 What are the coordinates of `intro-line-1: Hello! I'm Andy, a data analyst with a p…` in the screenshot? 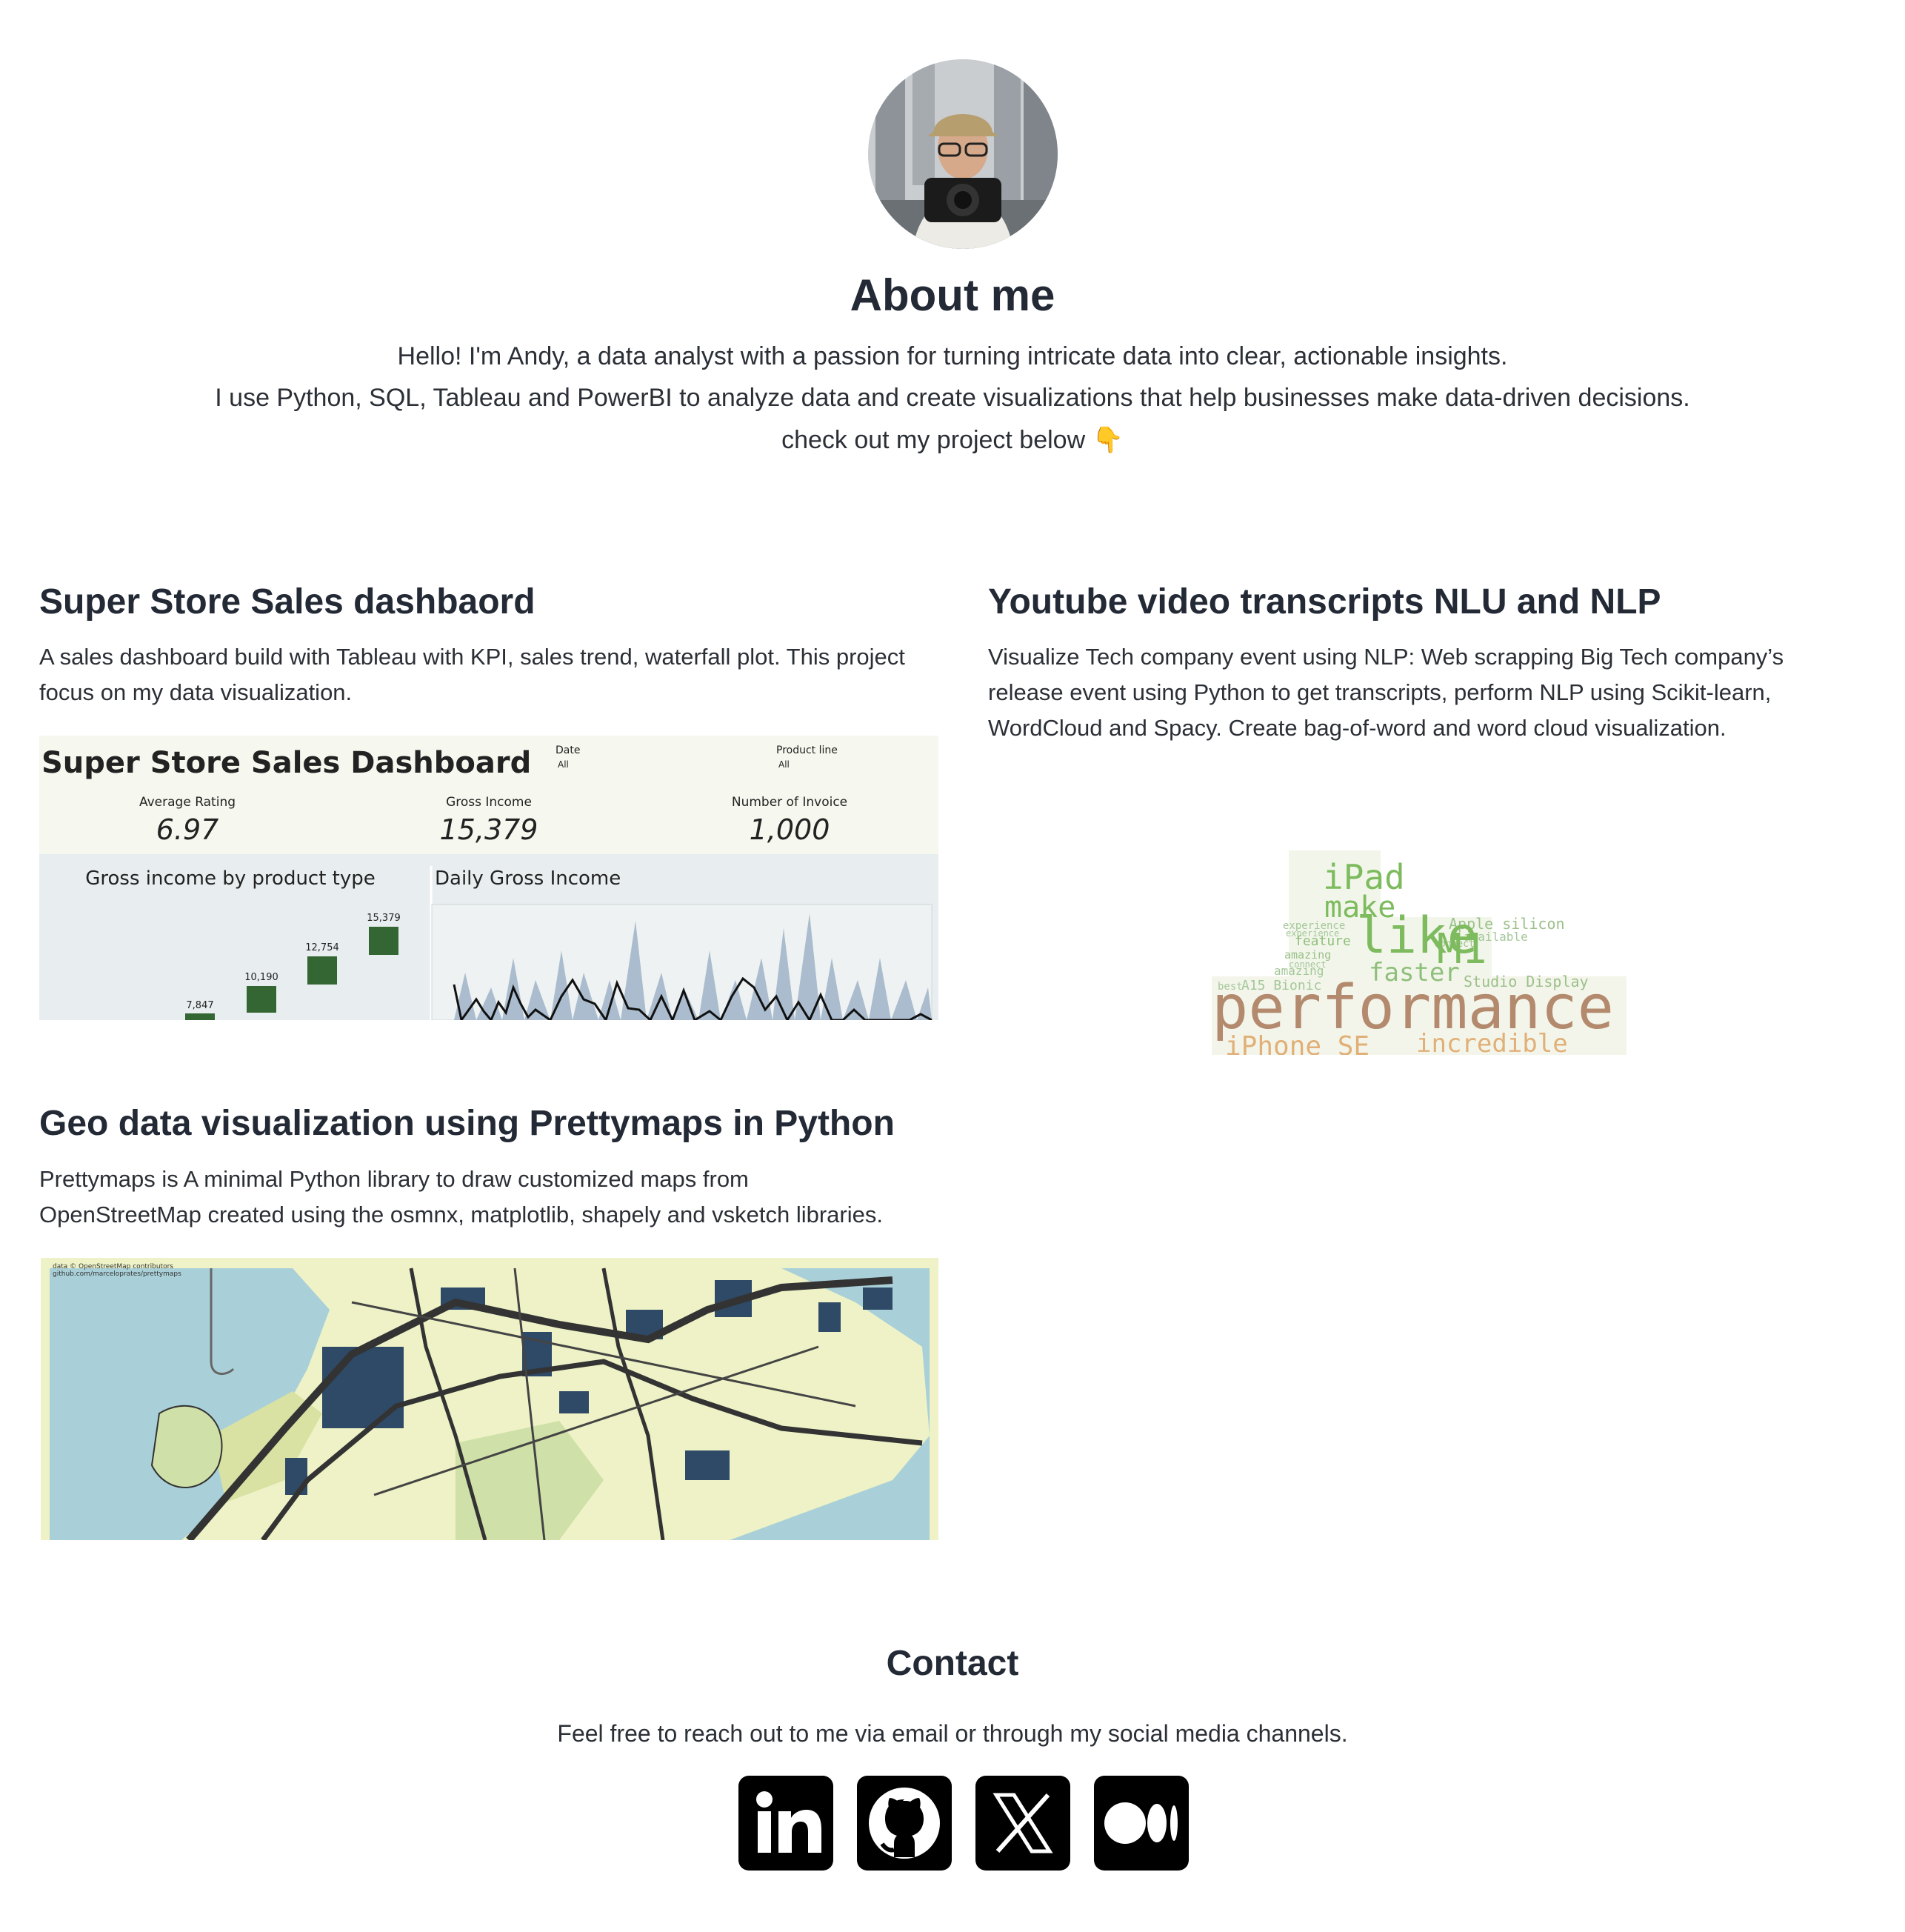 It's located at (952, 356).